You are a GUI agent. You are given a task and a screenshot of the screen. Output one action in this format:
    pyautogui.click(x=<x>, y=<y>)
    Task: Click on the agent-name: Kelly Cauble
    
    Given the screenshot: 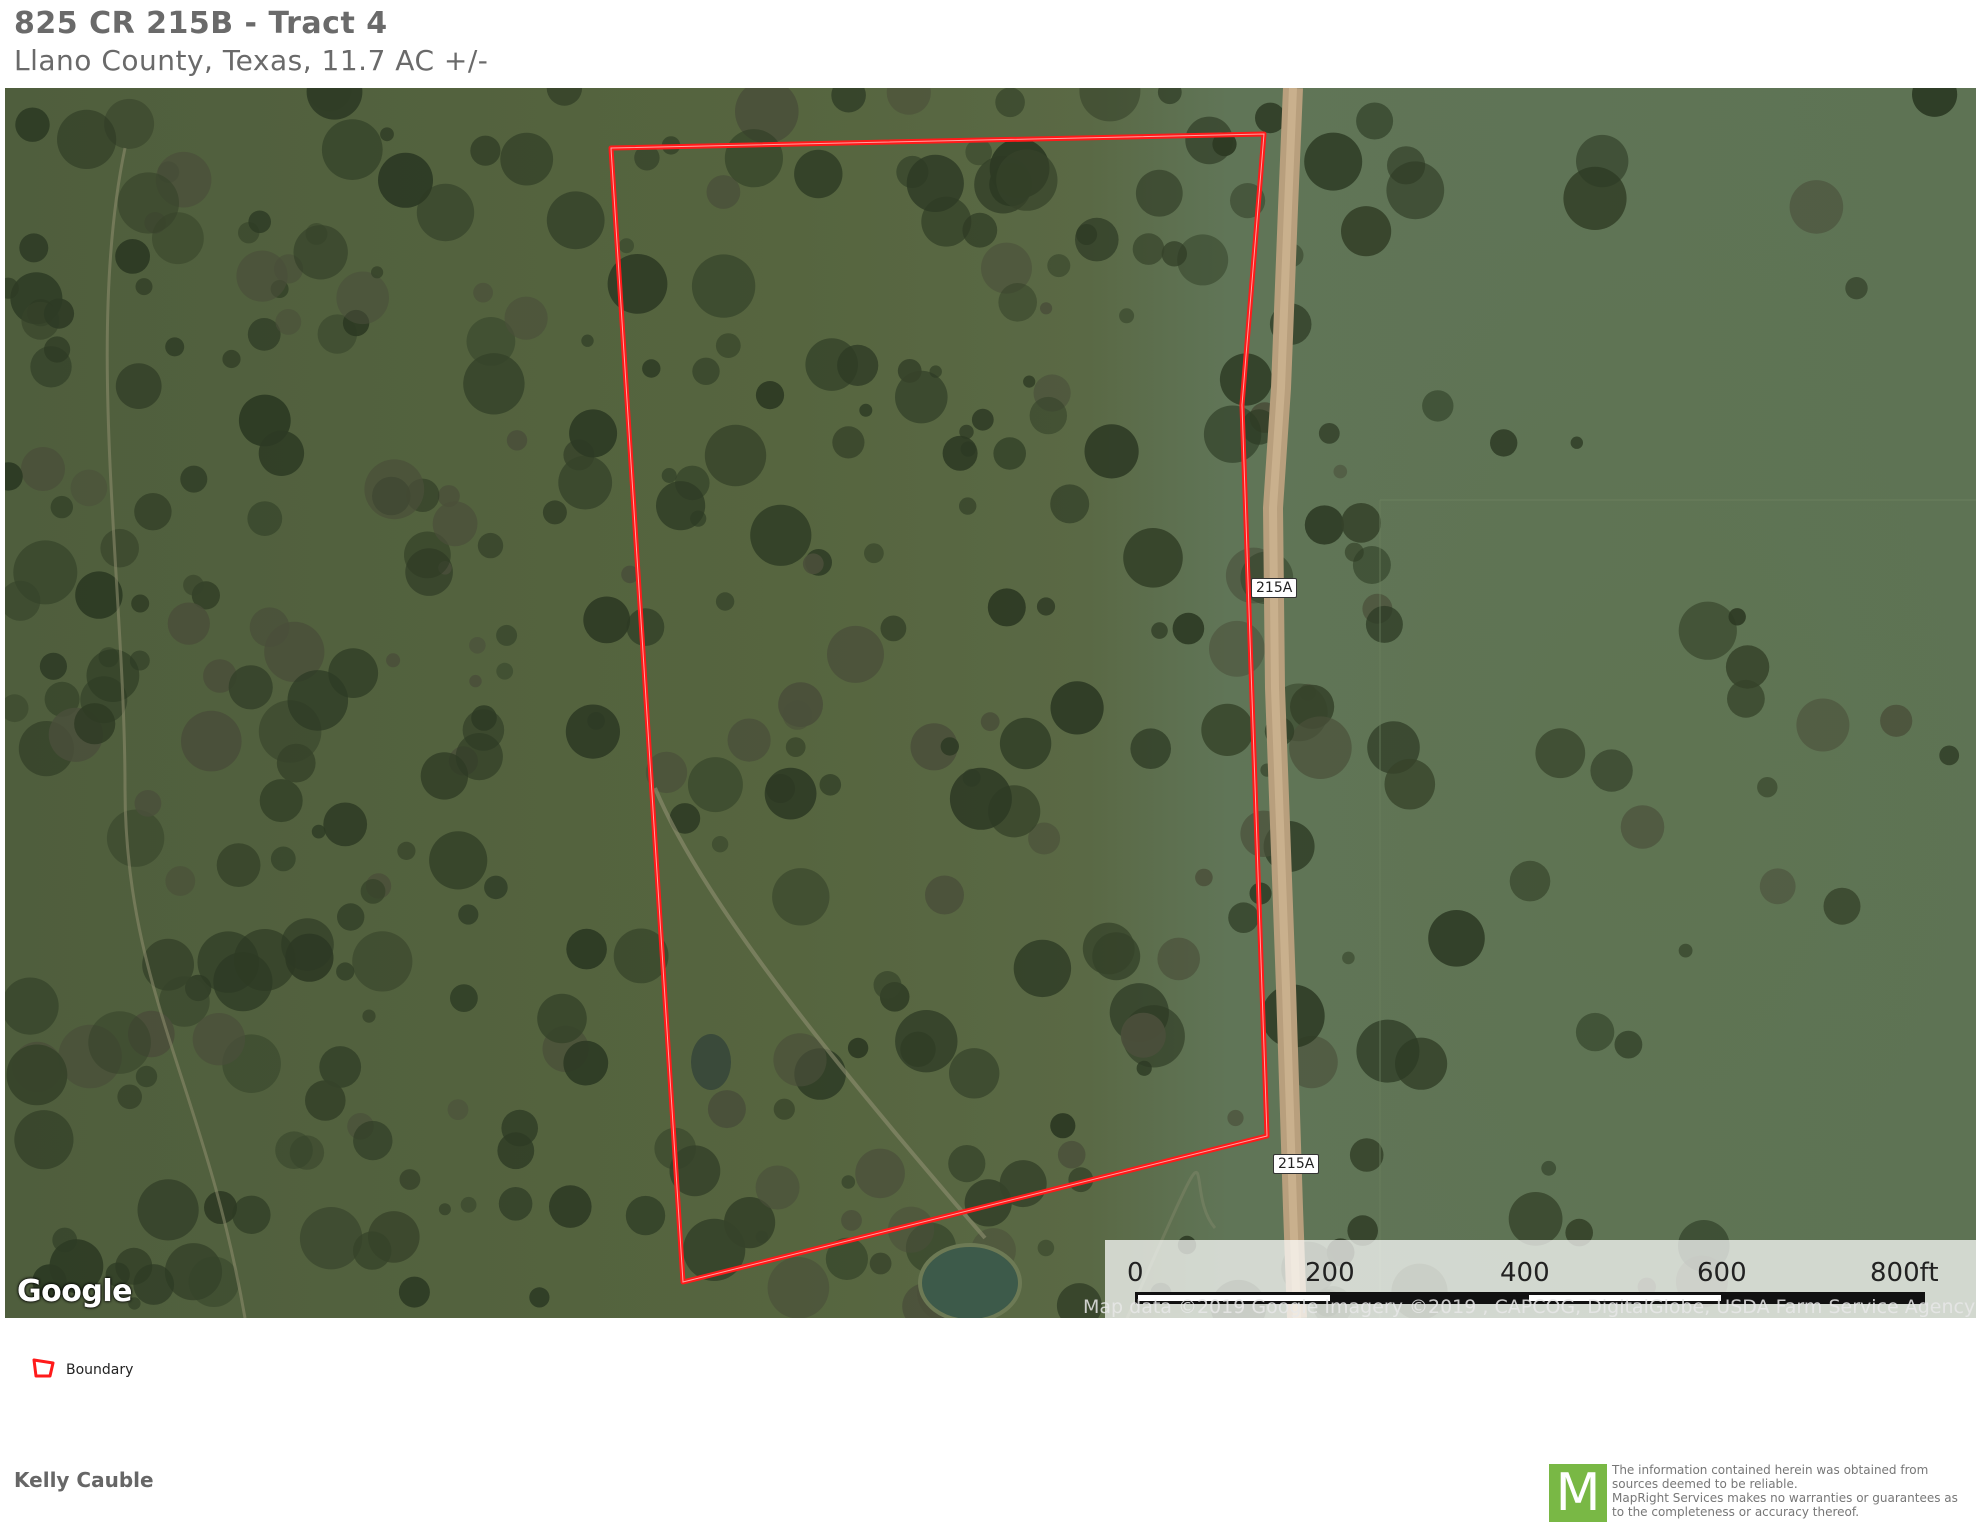 What is the action you would take?
    pyautogui.click(x=84, y=1480)
    